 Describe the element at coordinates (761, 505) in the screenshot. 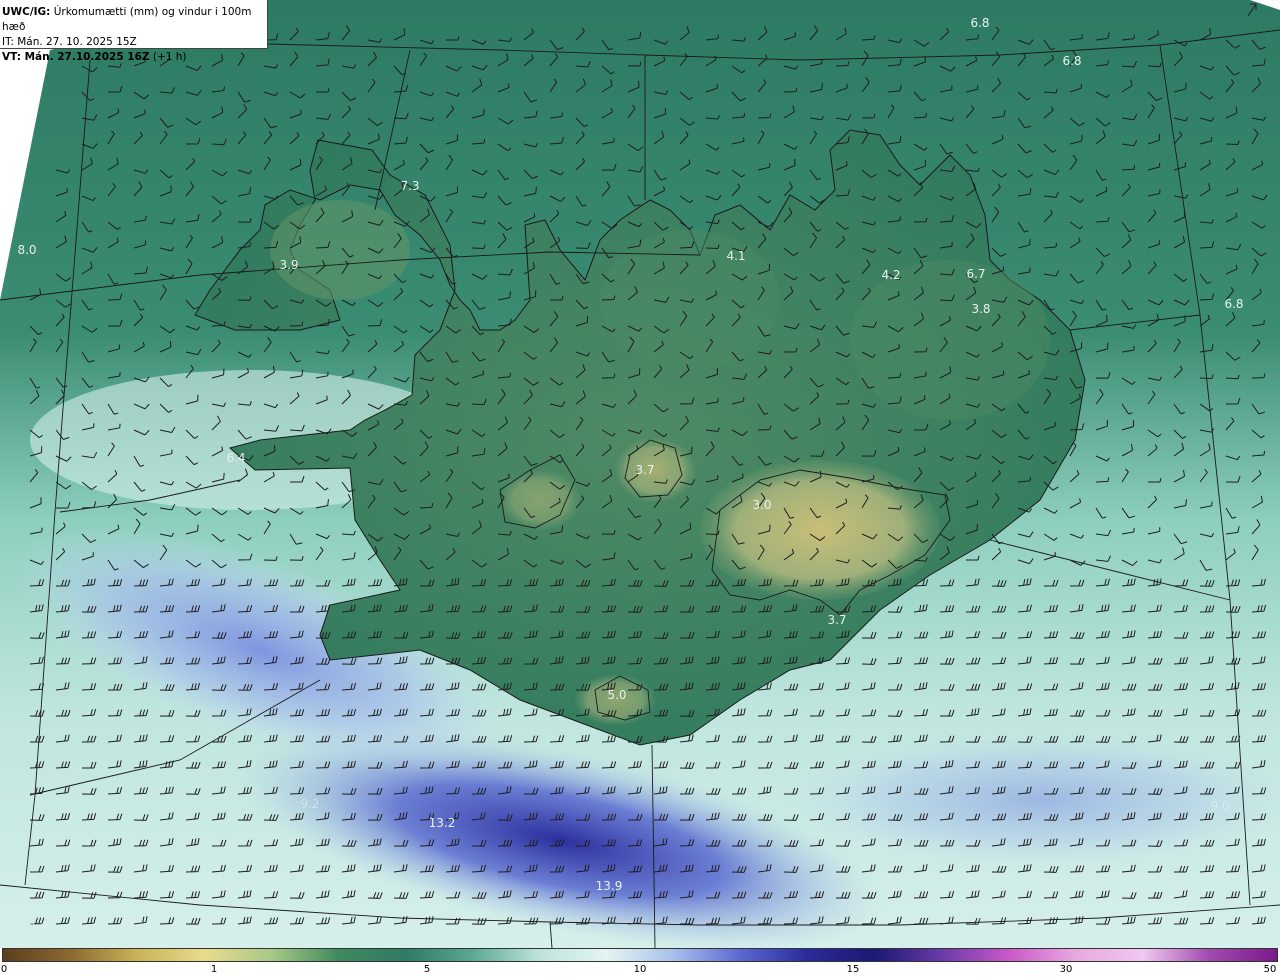

I see `precip-value-label: 3.0` at that location.